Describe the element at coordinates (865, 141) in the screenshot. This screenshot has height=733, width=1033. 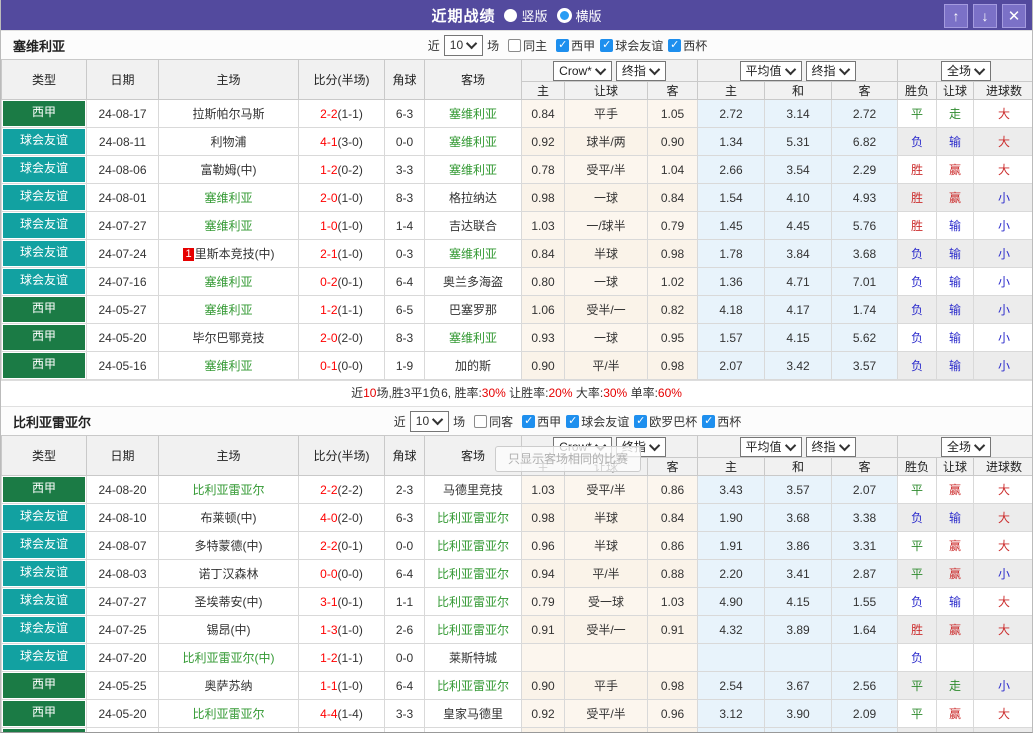
I see `cell-avg-away: 6.82` at that location.